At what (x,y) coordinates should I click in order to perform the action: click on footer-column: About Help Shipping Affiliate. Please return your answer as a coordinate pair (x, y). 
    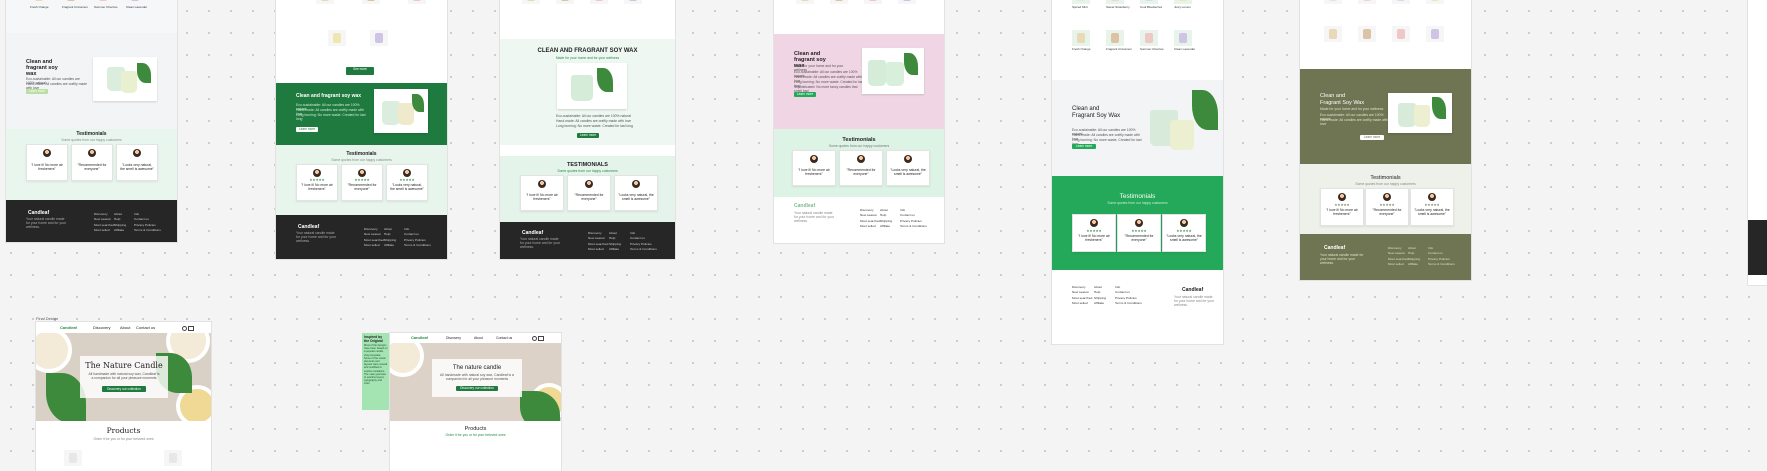
    Looking at the image, I should click on (390, 238).